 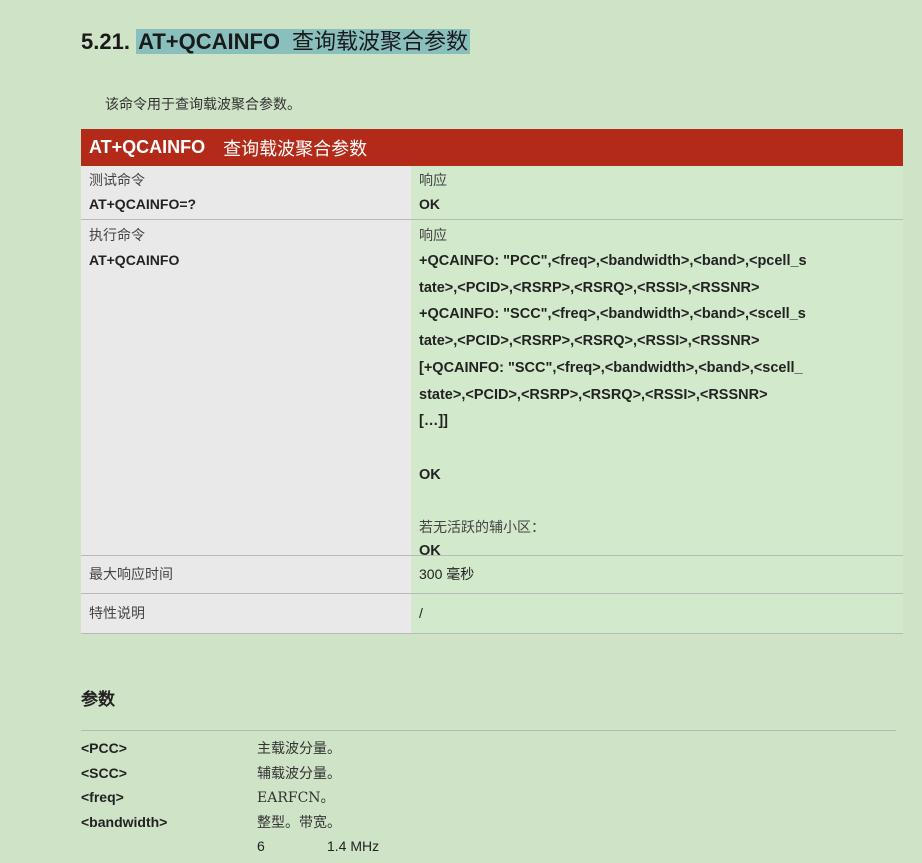 I want to click on max-time-label-cell: 最大响应时间, so click(x=246, y=574).